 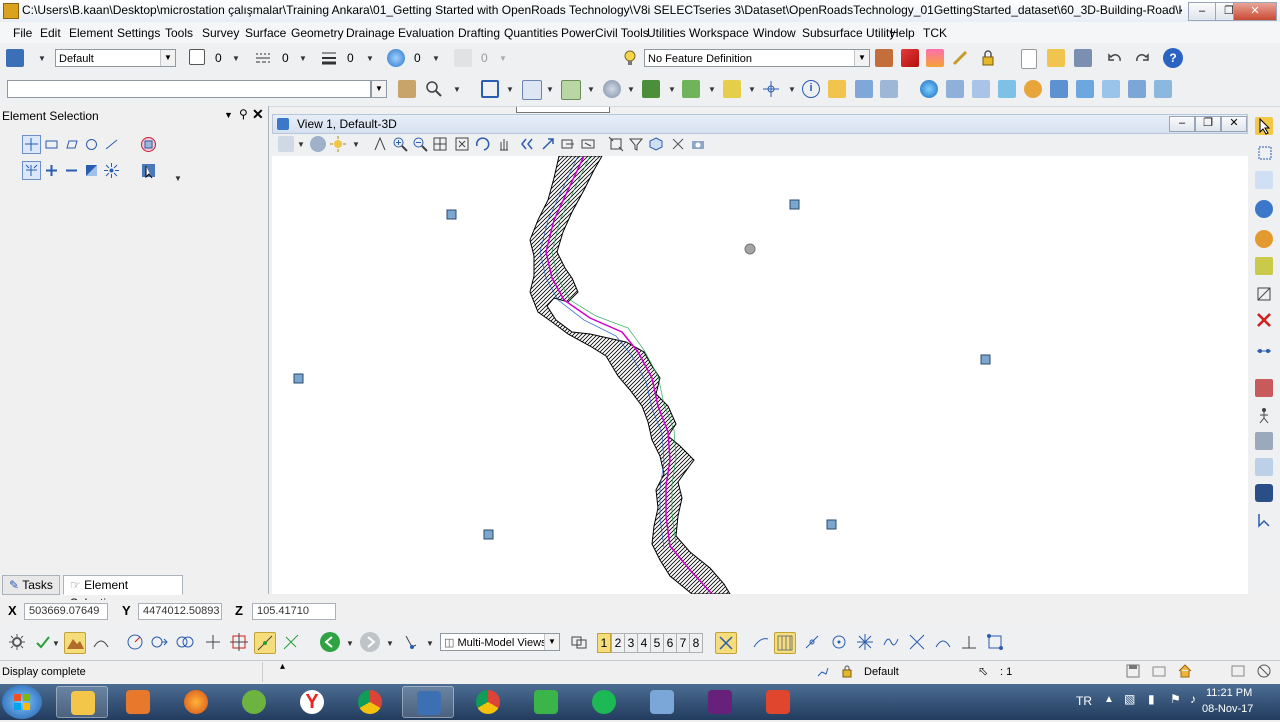 I want to click on priority-icon, so click(x=463, y=58).